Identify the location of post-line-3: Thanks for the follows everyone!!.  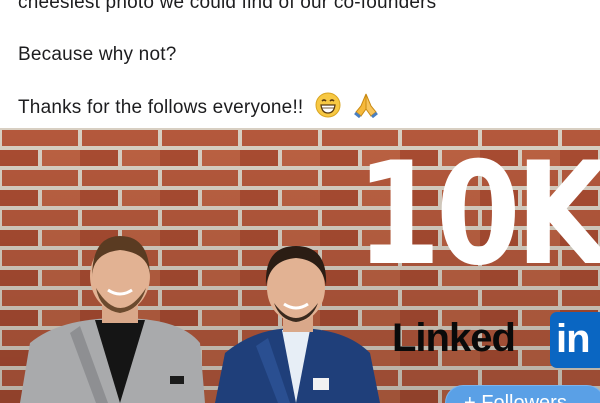
(199, 108).